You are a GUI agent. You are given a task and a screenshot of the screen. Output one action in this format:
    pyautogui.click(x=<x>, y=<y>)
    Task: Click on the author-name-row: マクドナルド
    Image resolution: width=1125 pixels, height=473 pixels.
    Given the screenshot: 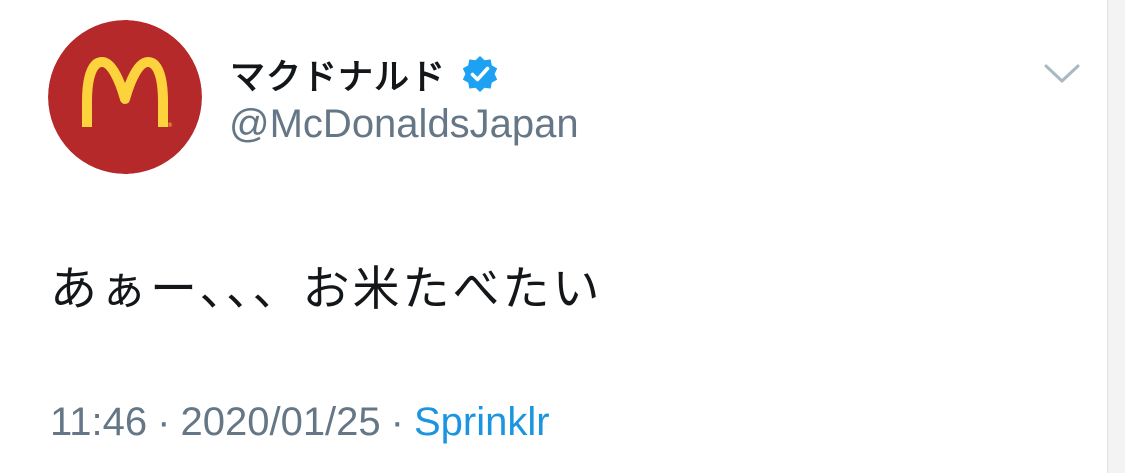 What is the action you would take?
    pyautogui.click(x=365, y=74)
    